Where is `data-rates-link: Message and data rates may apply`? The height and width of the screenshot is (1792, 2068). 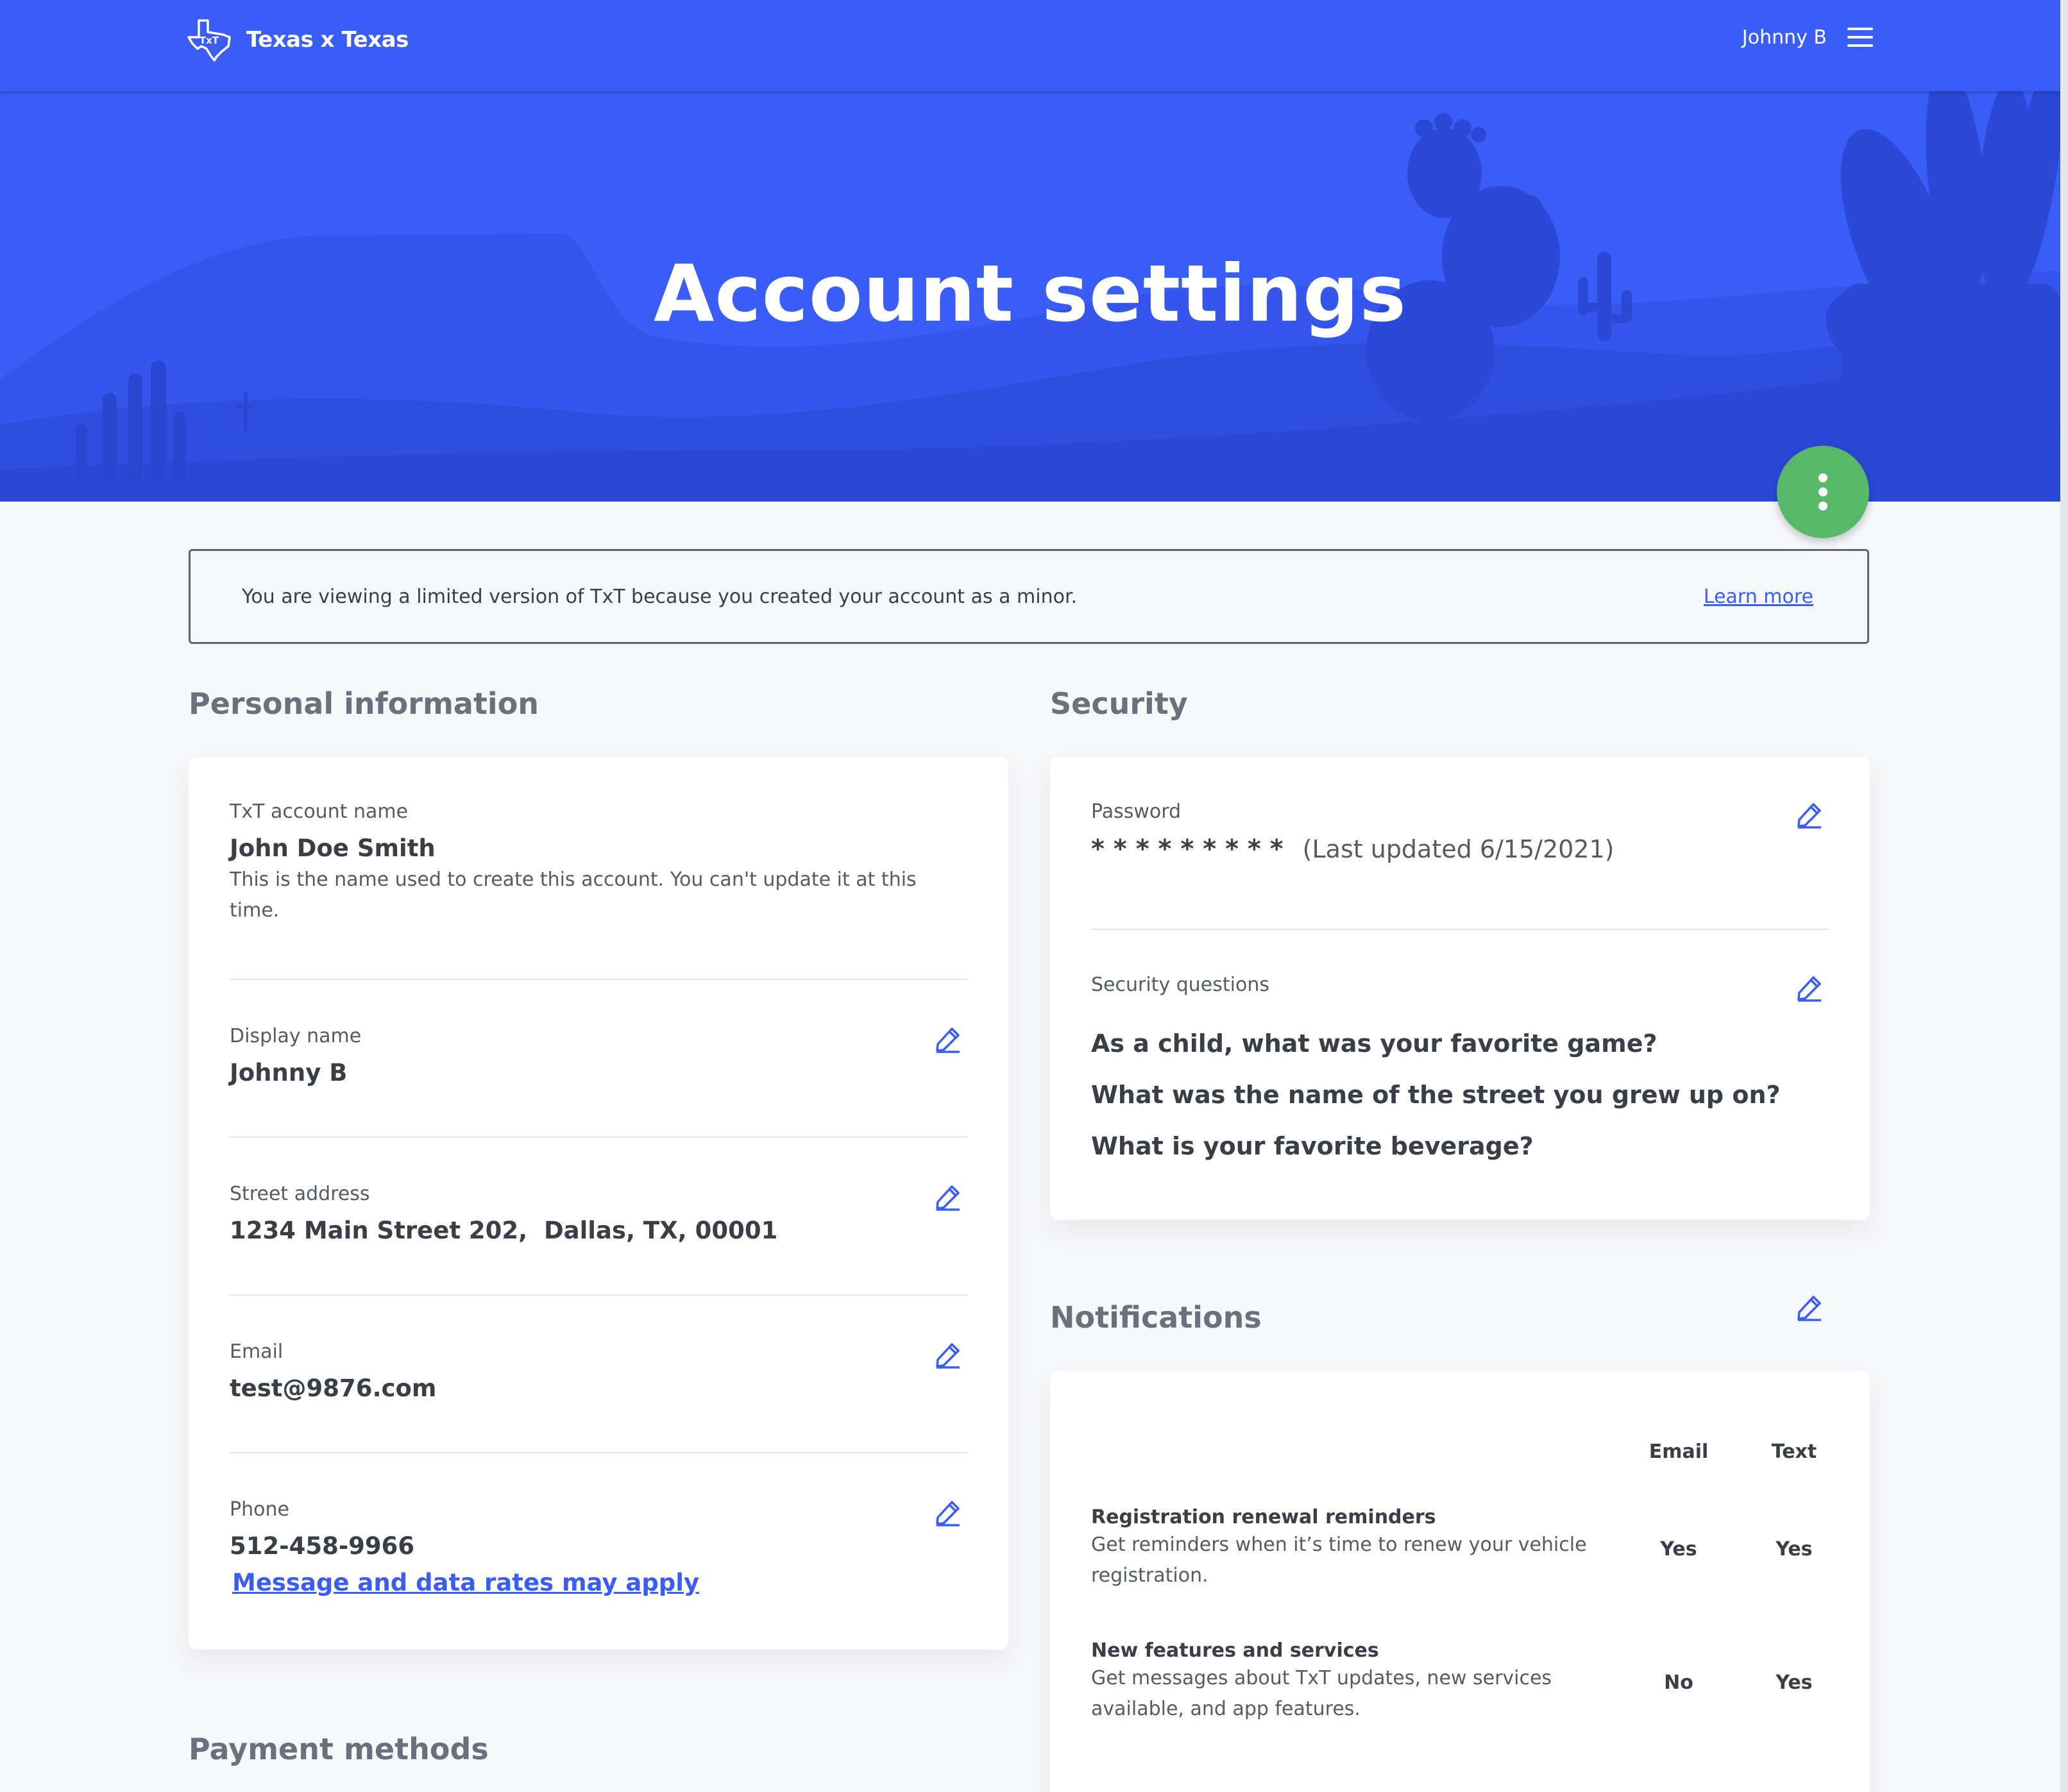 data-rates-link: Message and data rates may apply is located at coordinates (464, 1583).